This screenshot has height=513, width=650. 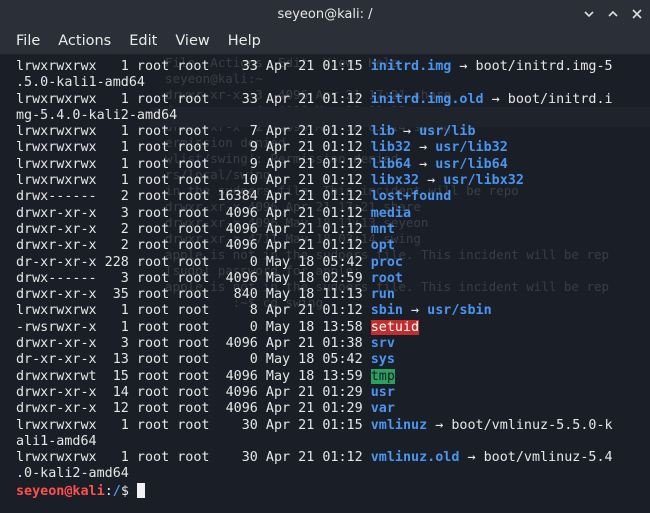 What do you see at coordinates (128, 491) in the screenshot?
I see `prompt-symbol: $` at bounding box center [128, 491].